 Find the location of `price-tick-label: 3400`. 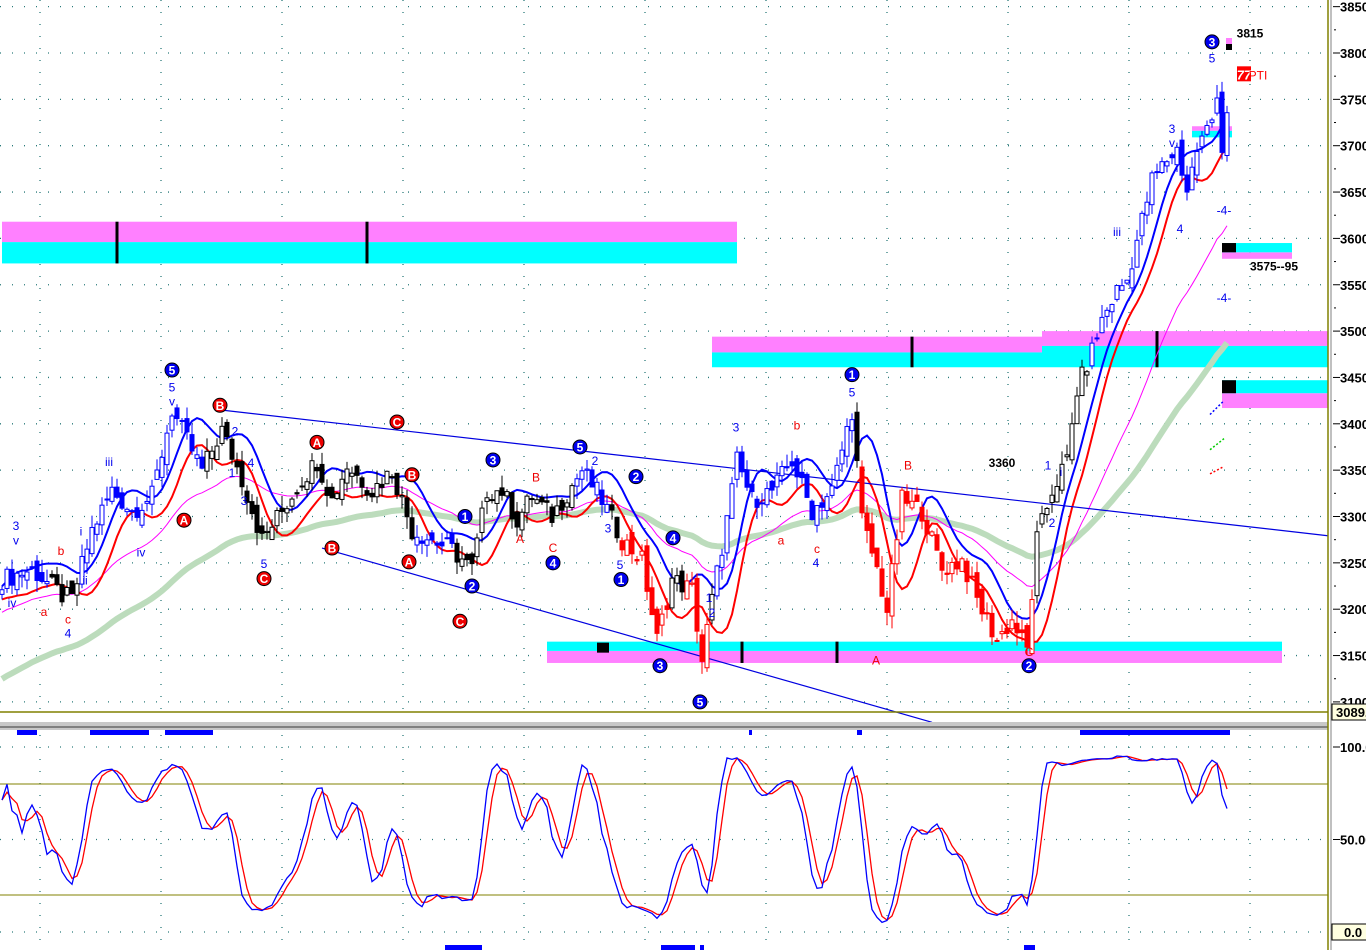

price-tick-label: 3400 is located at coordinates (1353, 424).